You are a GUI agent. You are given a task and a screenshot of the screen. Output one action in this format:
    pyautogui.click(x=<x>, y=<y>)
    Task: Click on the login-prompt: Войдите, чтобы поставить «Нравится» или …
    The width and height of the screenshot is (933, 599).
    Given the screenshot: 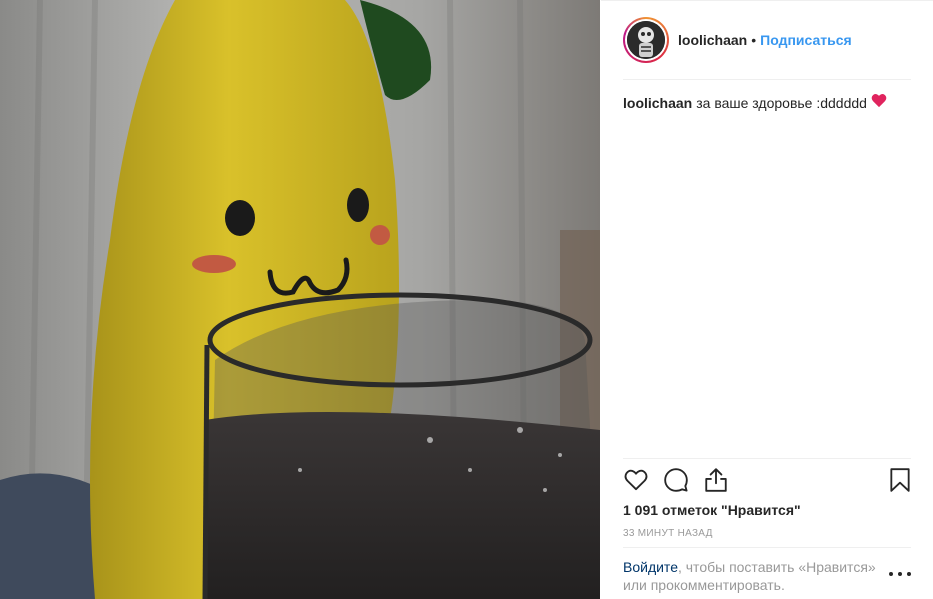 What is the action you would take?
    pyautogui.click(x=751, y=576)
    